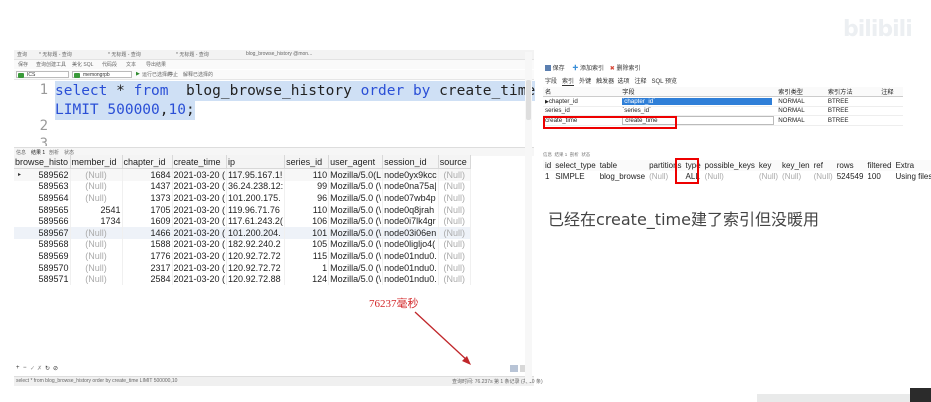 Image resolution: width=931 pixels, height=402 pixels. I want to click on column-header: session_id, so click(410, 162).